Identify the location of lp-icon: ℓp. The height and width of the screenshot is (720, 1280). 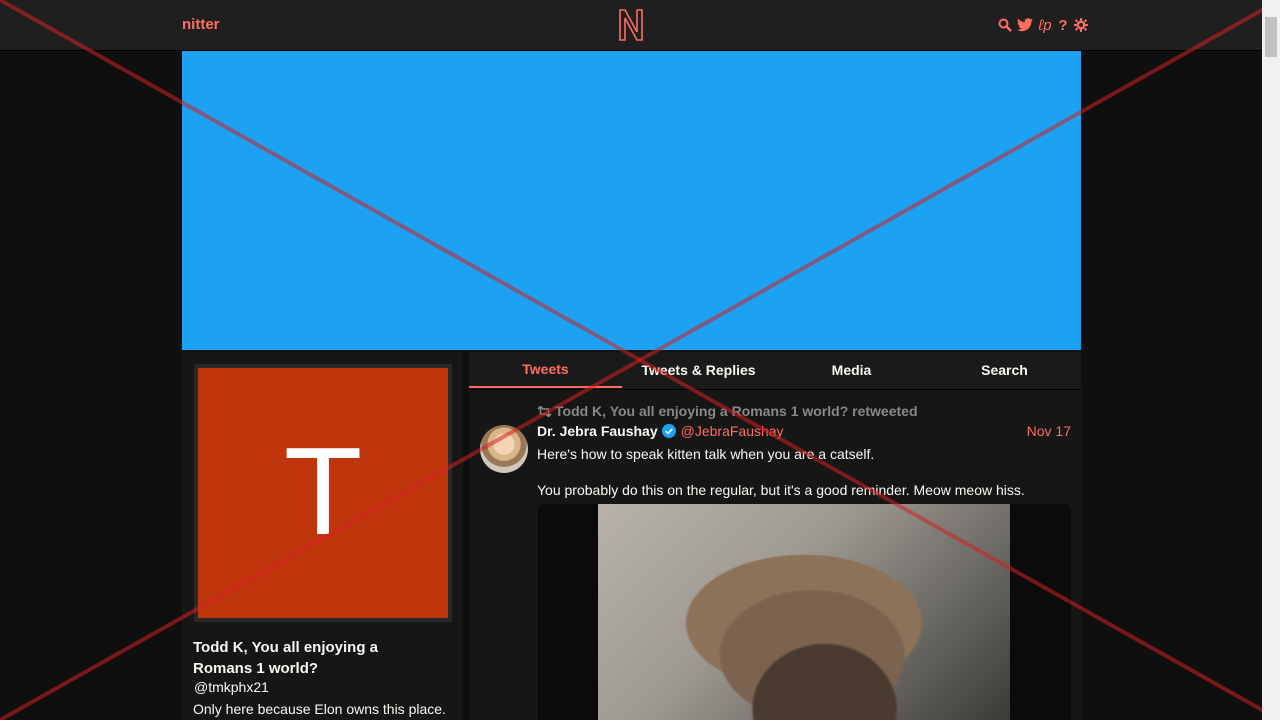
(1045, 25).